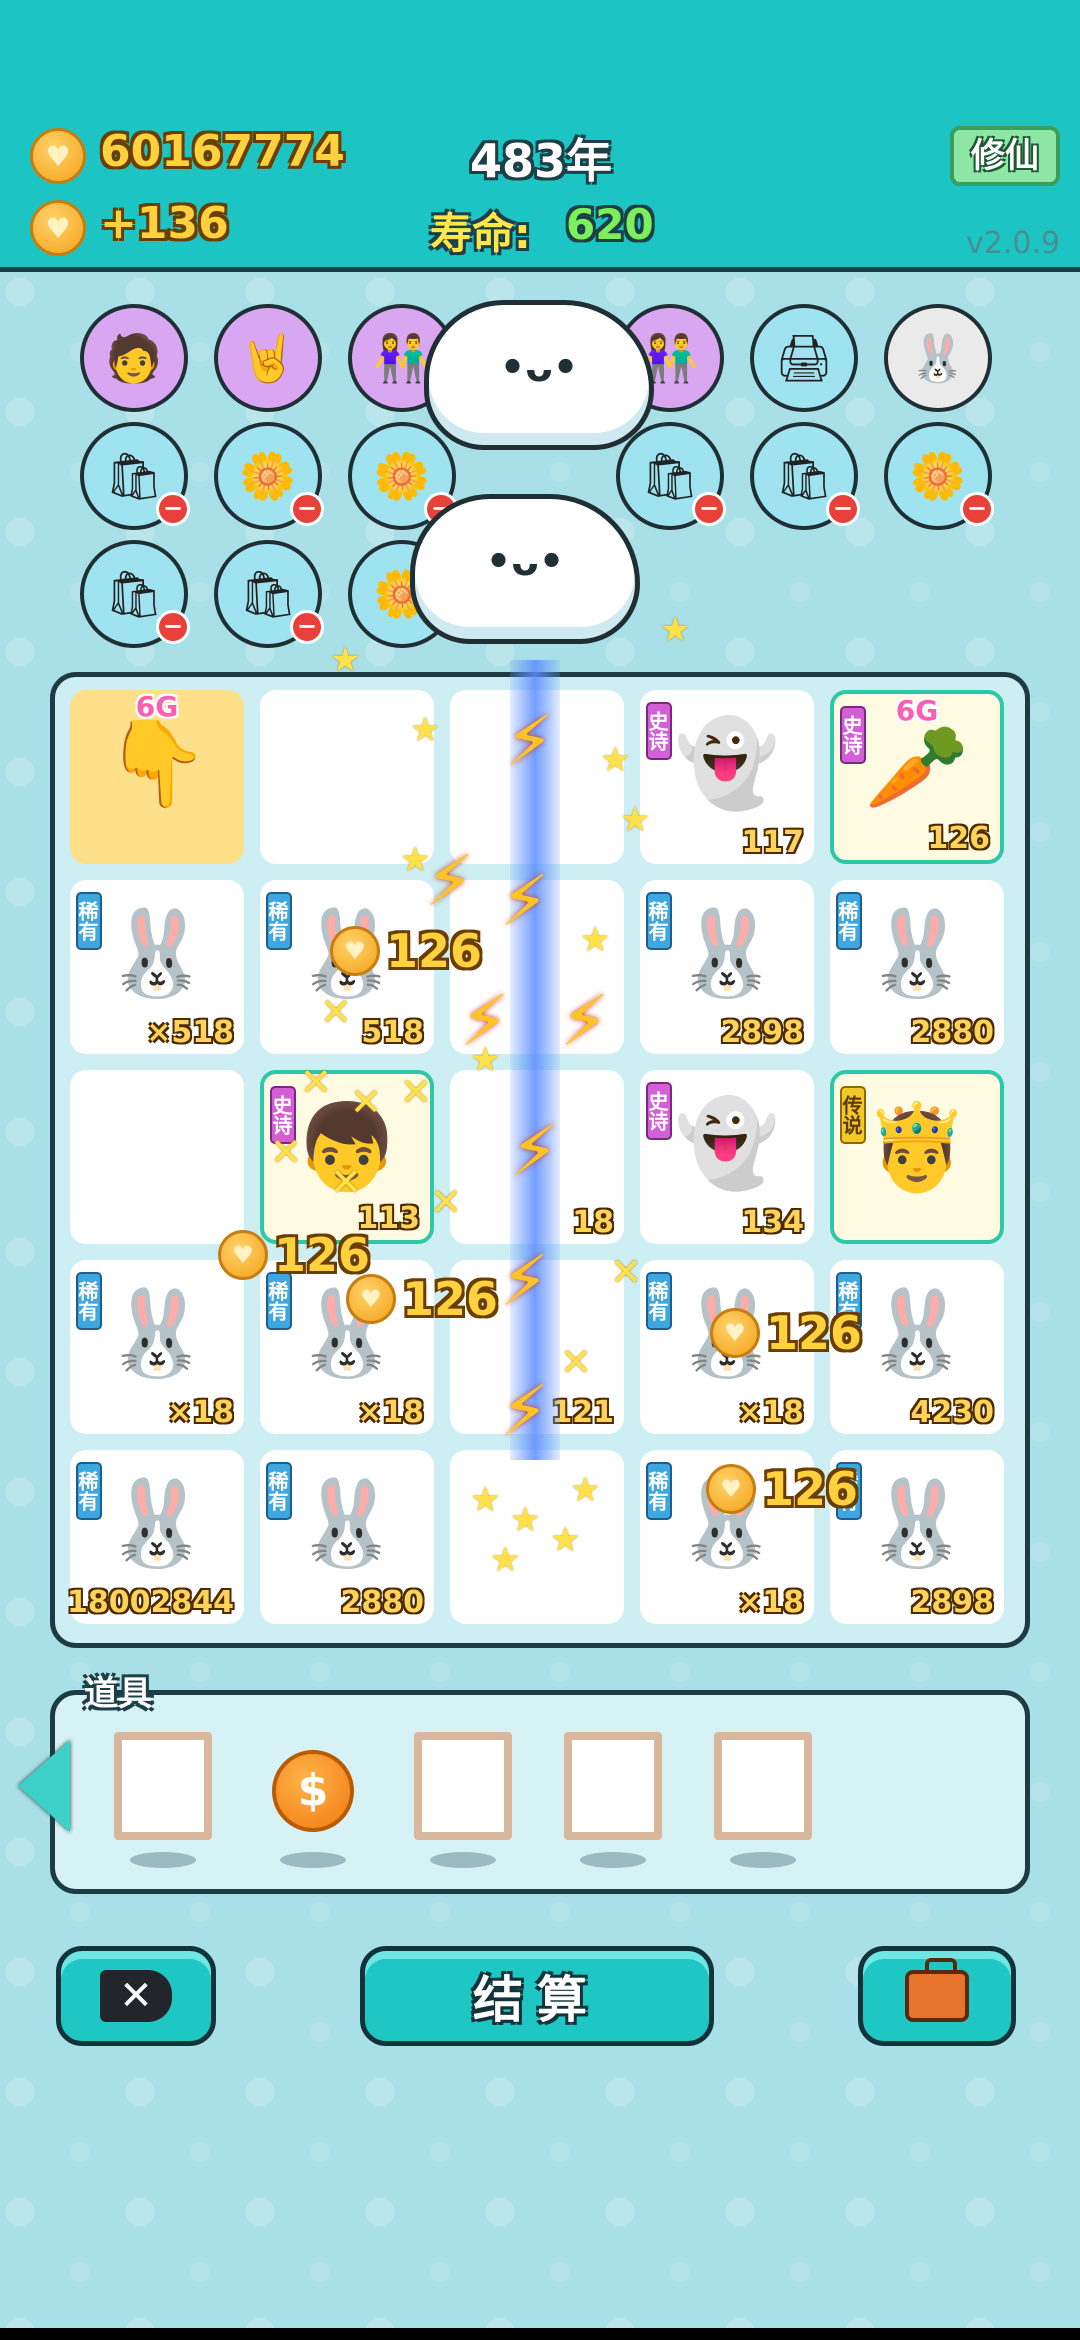 Image resolution: width=1080 pixels, height=2340 pixels. What do you see at coordinates (222, 151) in the screenshot?
I see `gold-amount: 60167774` at bounding box center [222, 151].